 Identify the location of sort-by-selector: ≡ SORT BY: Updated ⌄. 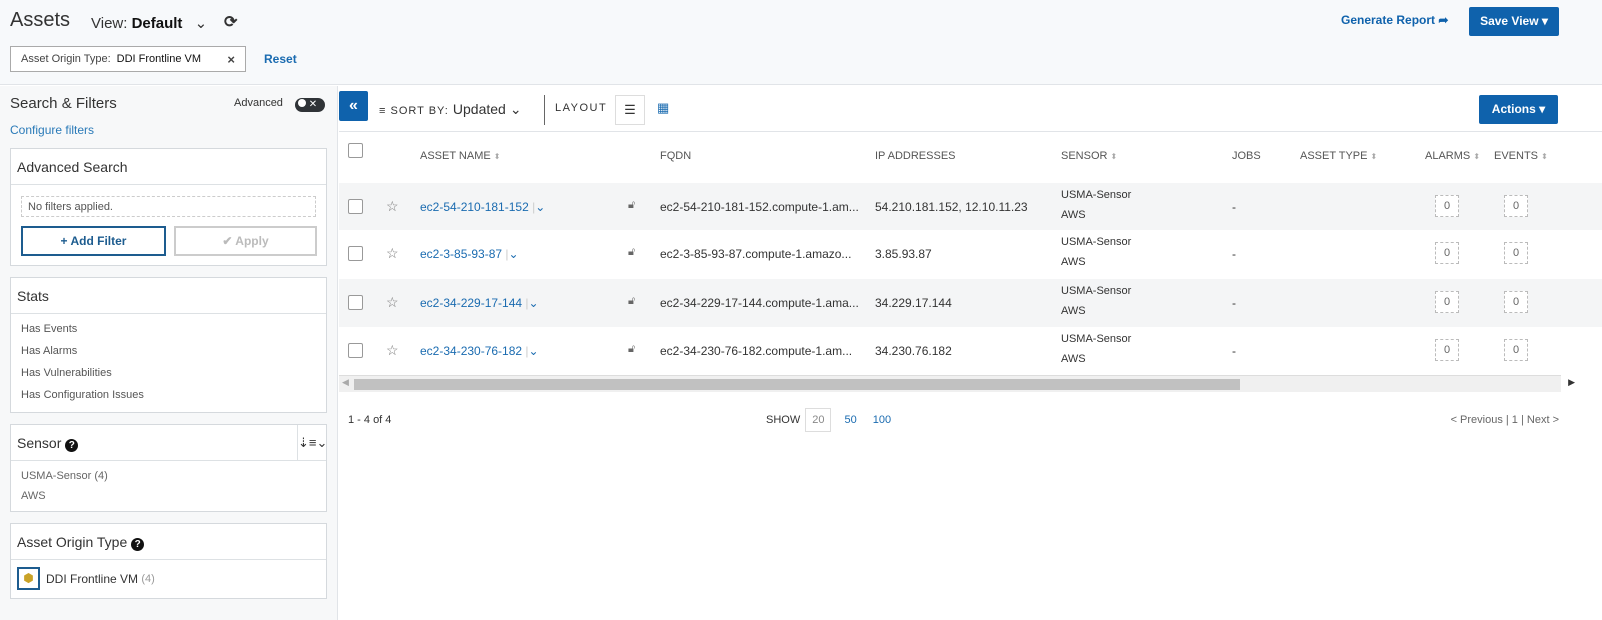
(451, 109).